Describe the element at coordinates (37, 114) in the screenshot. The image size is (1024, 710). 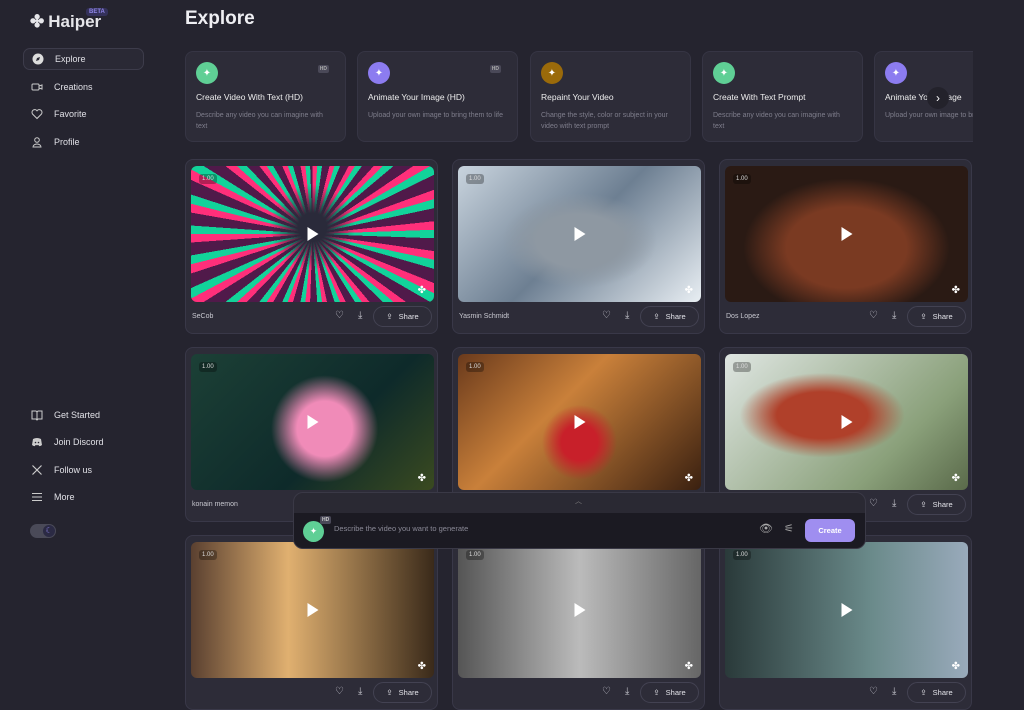
I see `heart-icon` at that location.